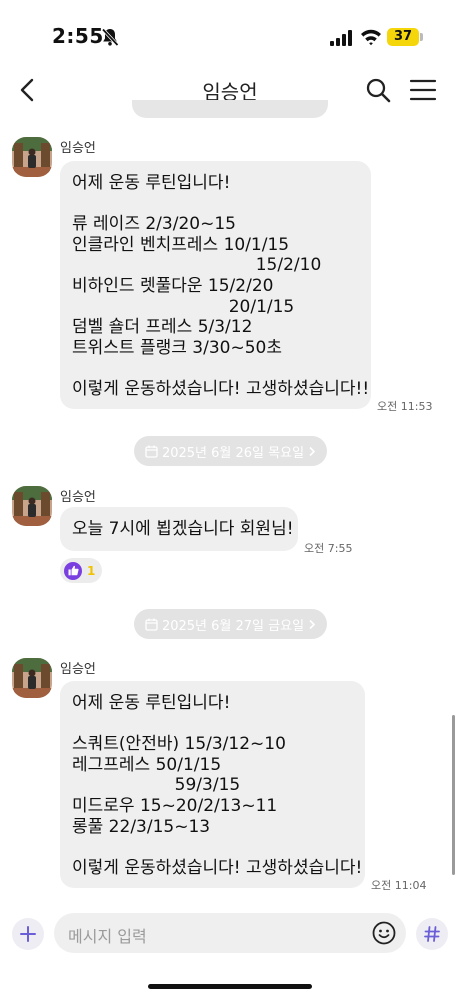  What do you see at coordinates (328, 548) in the screenshot?
I see `message-time: 오전 7:55` at bounding box center [328, 548].